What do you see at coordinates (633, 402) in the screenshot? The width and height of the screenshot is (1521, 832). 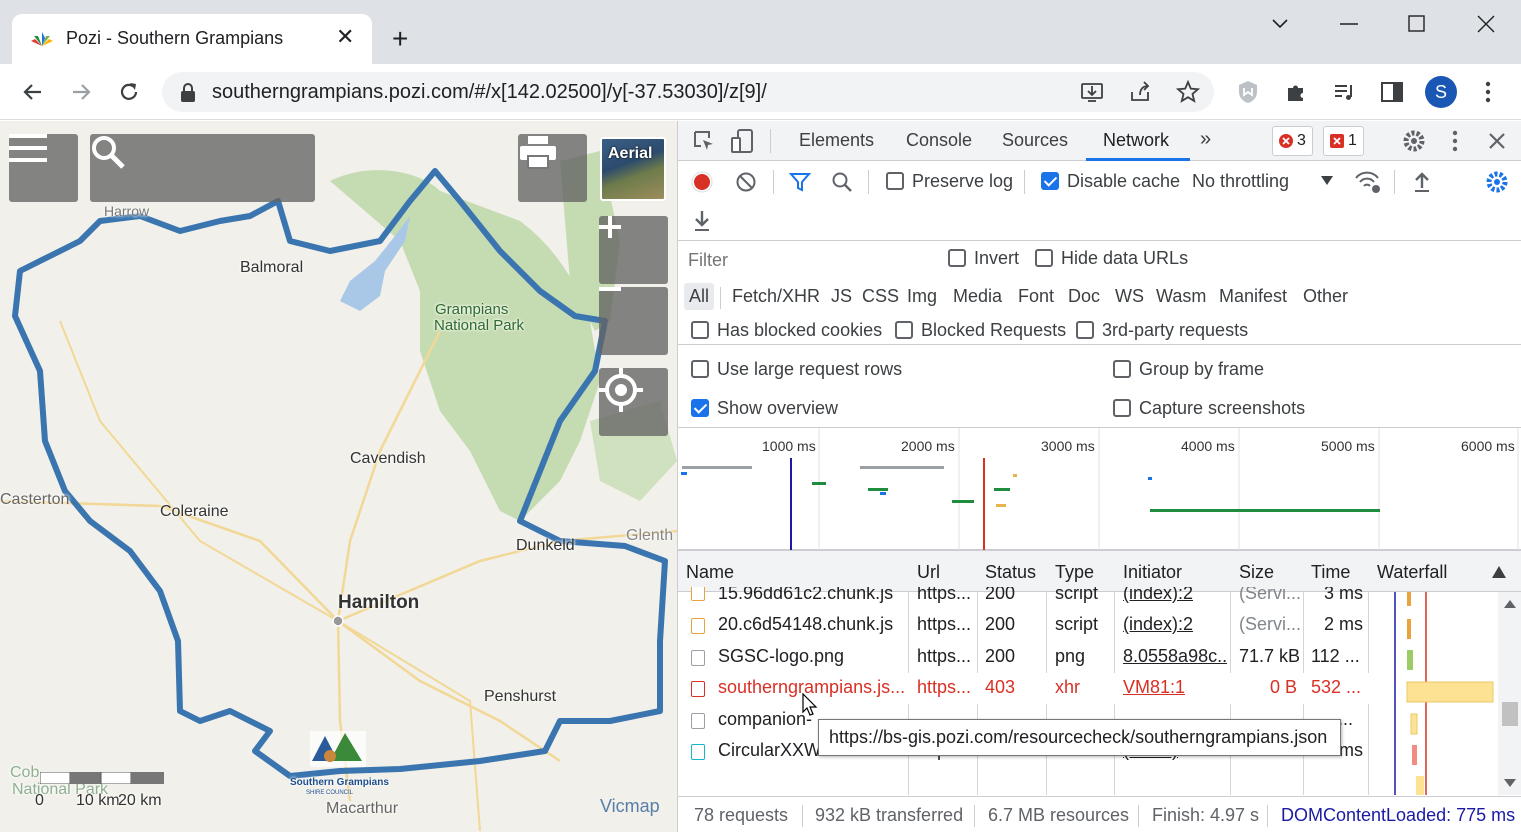 I see `locate-me-button` at bounding box center [633, 402].